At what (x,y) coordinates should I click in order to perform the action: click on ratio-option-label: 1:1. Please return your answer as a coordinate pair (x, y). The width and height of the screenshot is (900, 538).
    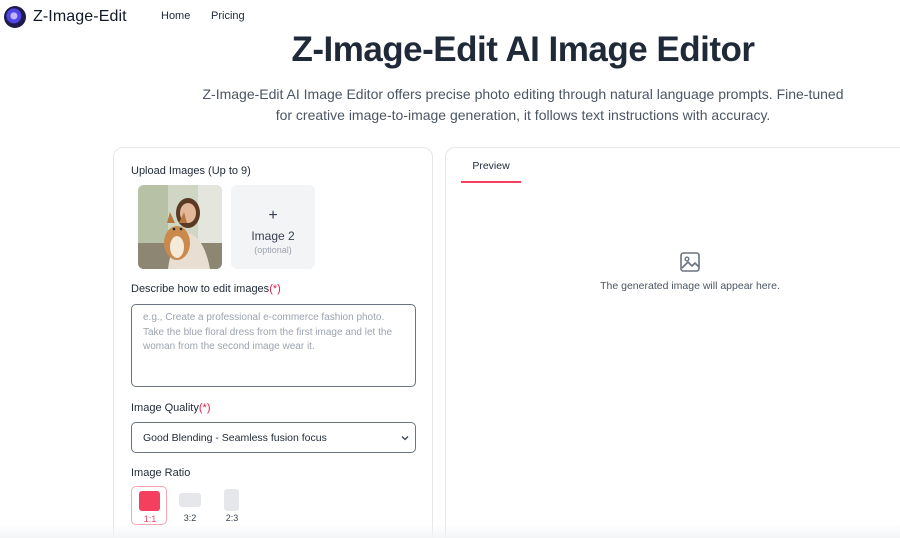
    Looking at the image, I should click on (150, 519).